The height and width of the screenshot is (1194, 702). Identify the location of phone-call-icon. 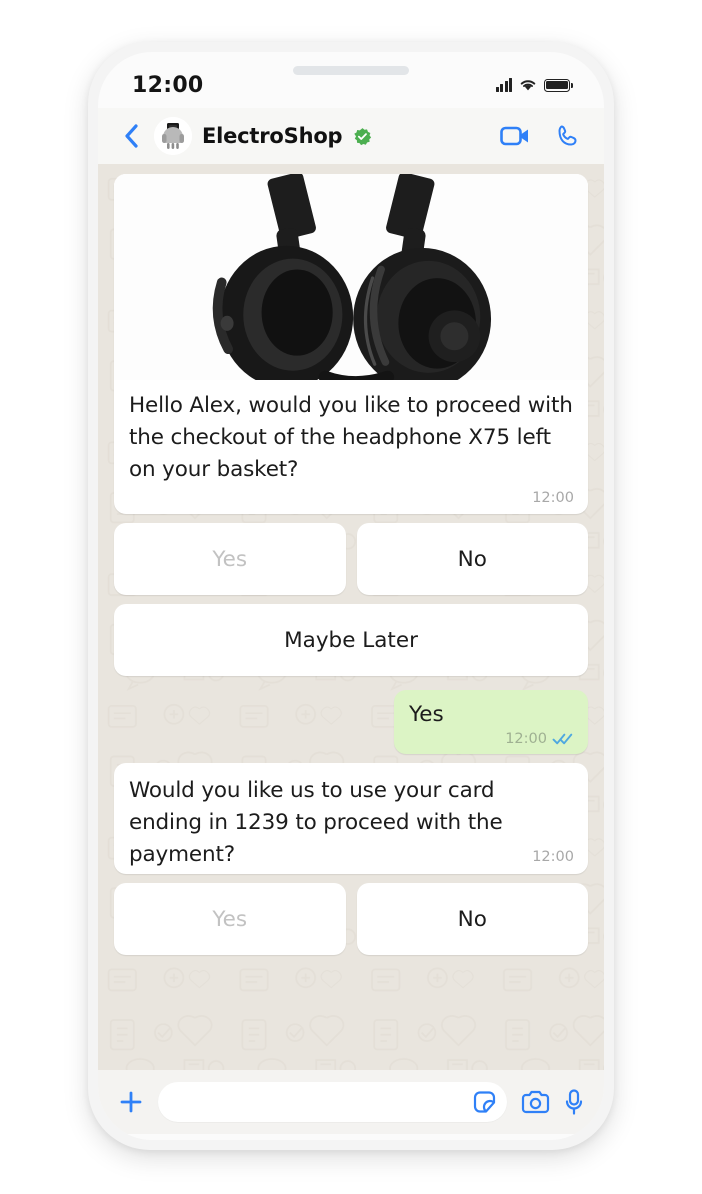
(567, 135).